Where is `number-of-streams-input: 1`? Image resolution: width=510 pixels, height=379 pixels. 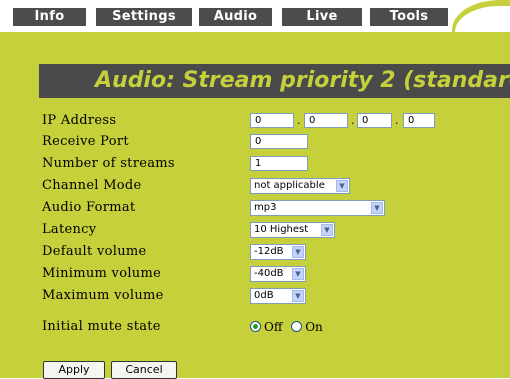
number-of-streams-input: 1 is located at coordinates (279, 163).